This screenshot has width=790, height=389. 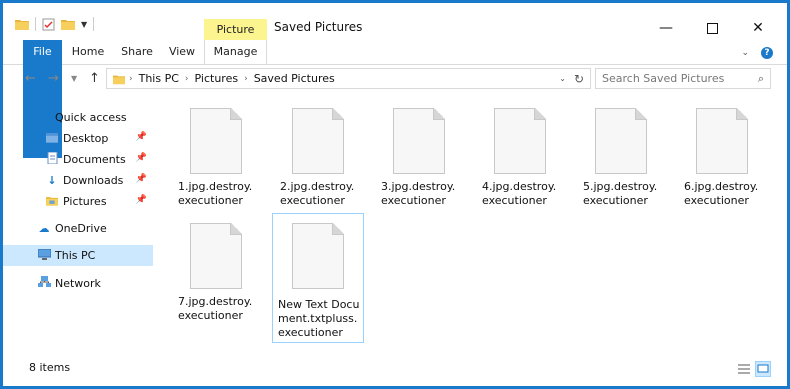 I want to click on status-bar: 8 items, so click(x=395, y=370).